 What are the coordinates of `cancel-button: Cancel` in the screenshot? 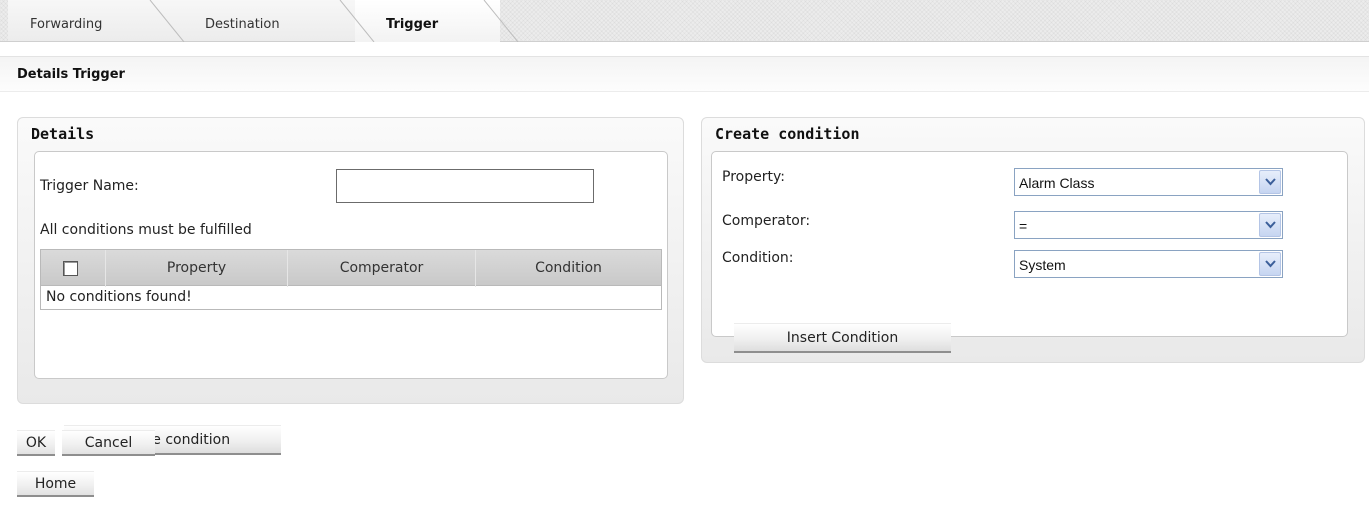 It's located at (108, 443).